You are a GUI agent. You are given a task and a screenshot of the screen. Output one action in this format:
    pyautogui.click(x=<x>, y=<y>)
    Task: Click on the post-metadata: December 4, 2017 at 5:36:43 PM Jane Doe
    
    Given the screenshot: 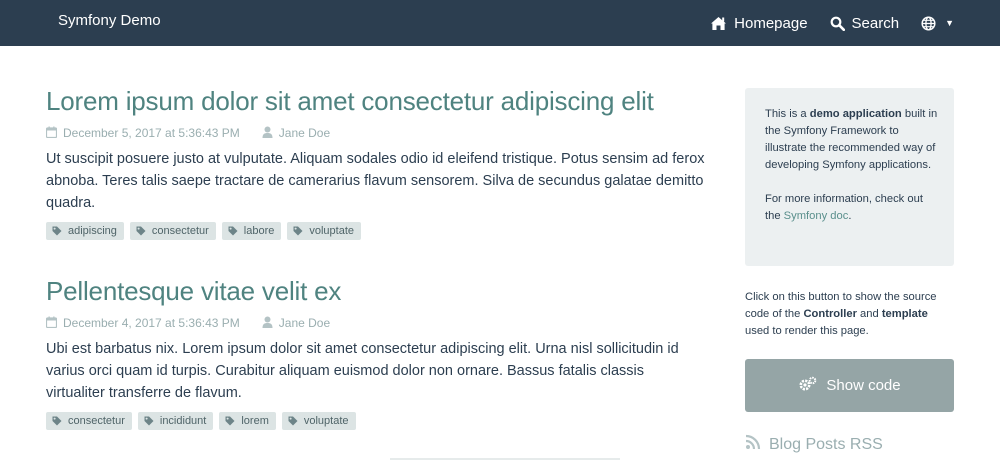 What is the action you would take?
    pyautogui.click(x=375, y=323)
    